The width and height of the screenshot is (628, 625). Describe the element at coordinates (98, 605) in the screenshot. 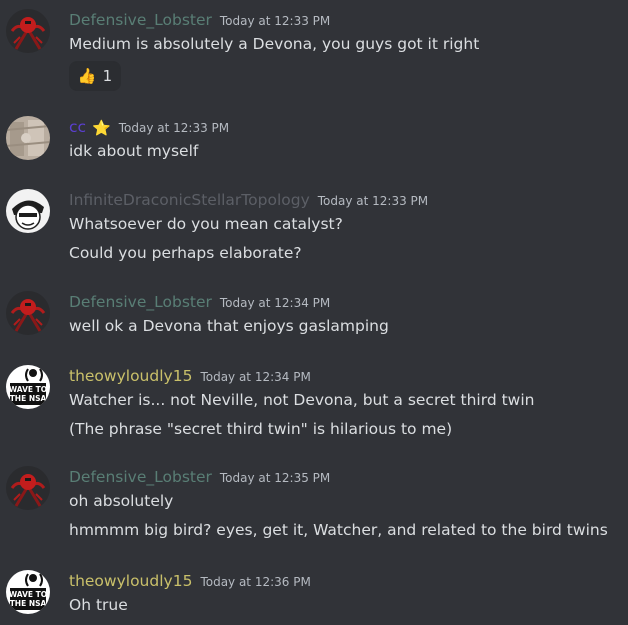

I see `message-text: Oh true` at that location.